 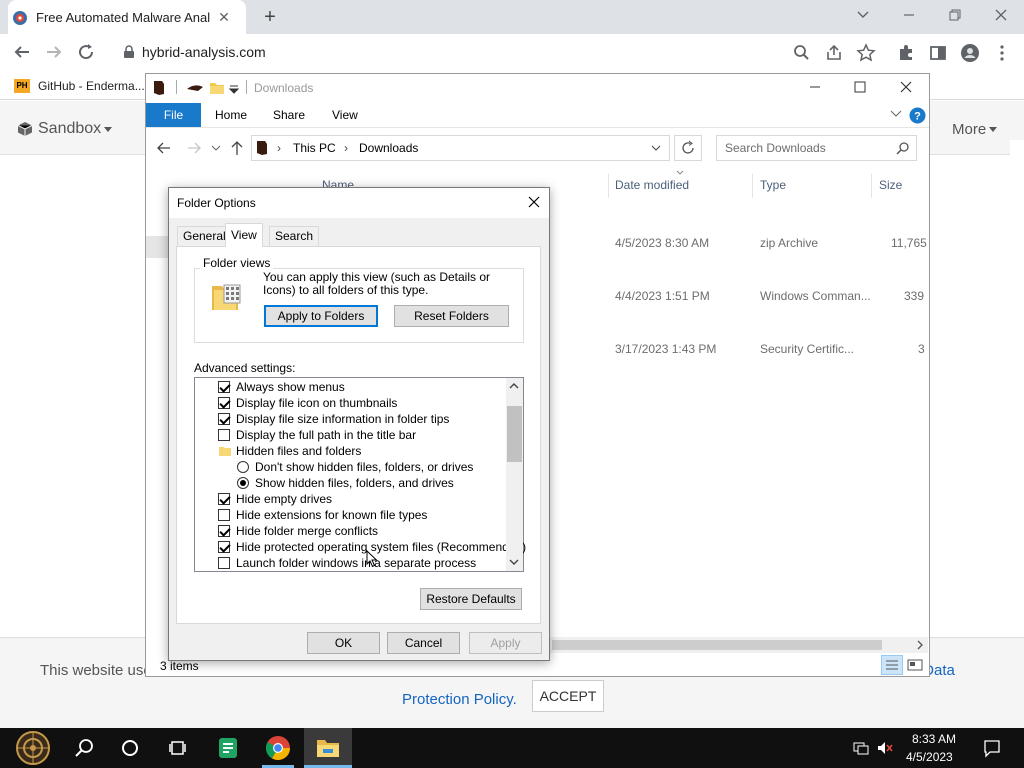 What do you see at coordinates (860, 87) in the screenshot?
I see `explorer-maximize-icon` at bounding box center [860, 87].